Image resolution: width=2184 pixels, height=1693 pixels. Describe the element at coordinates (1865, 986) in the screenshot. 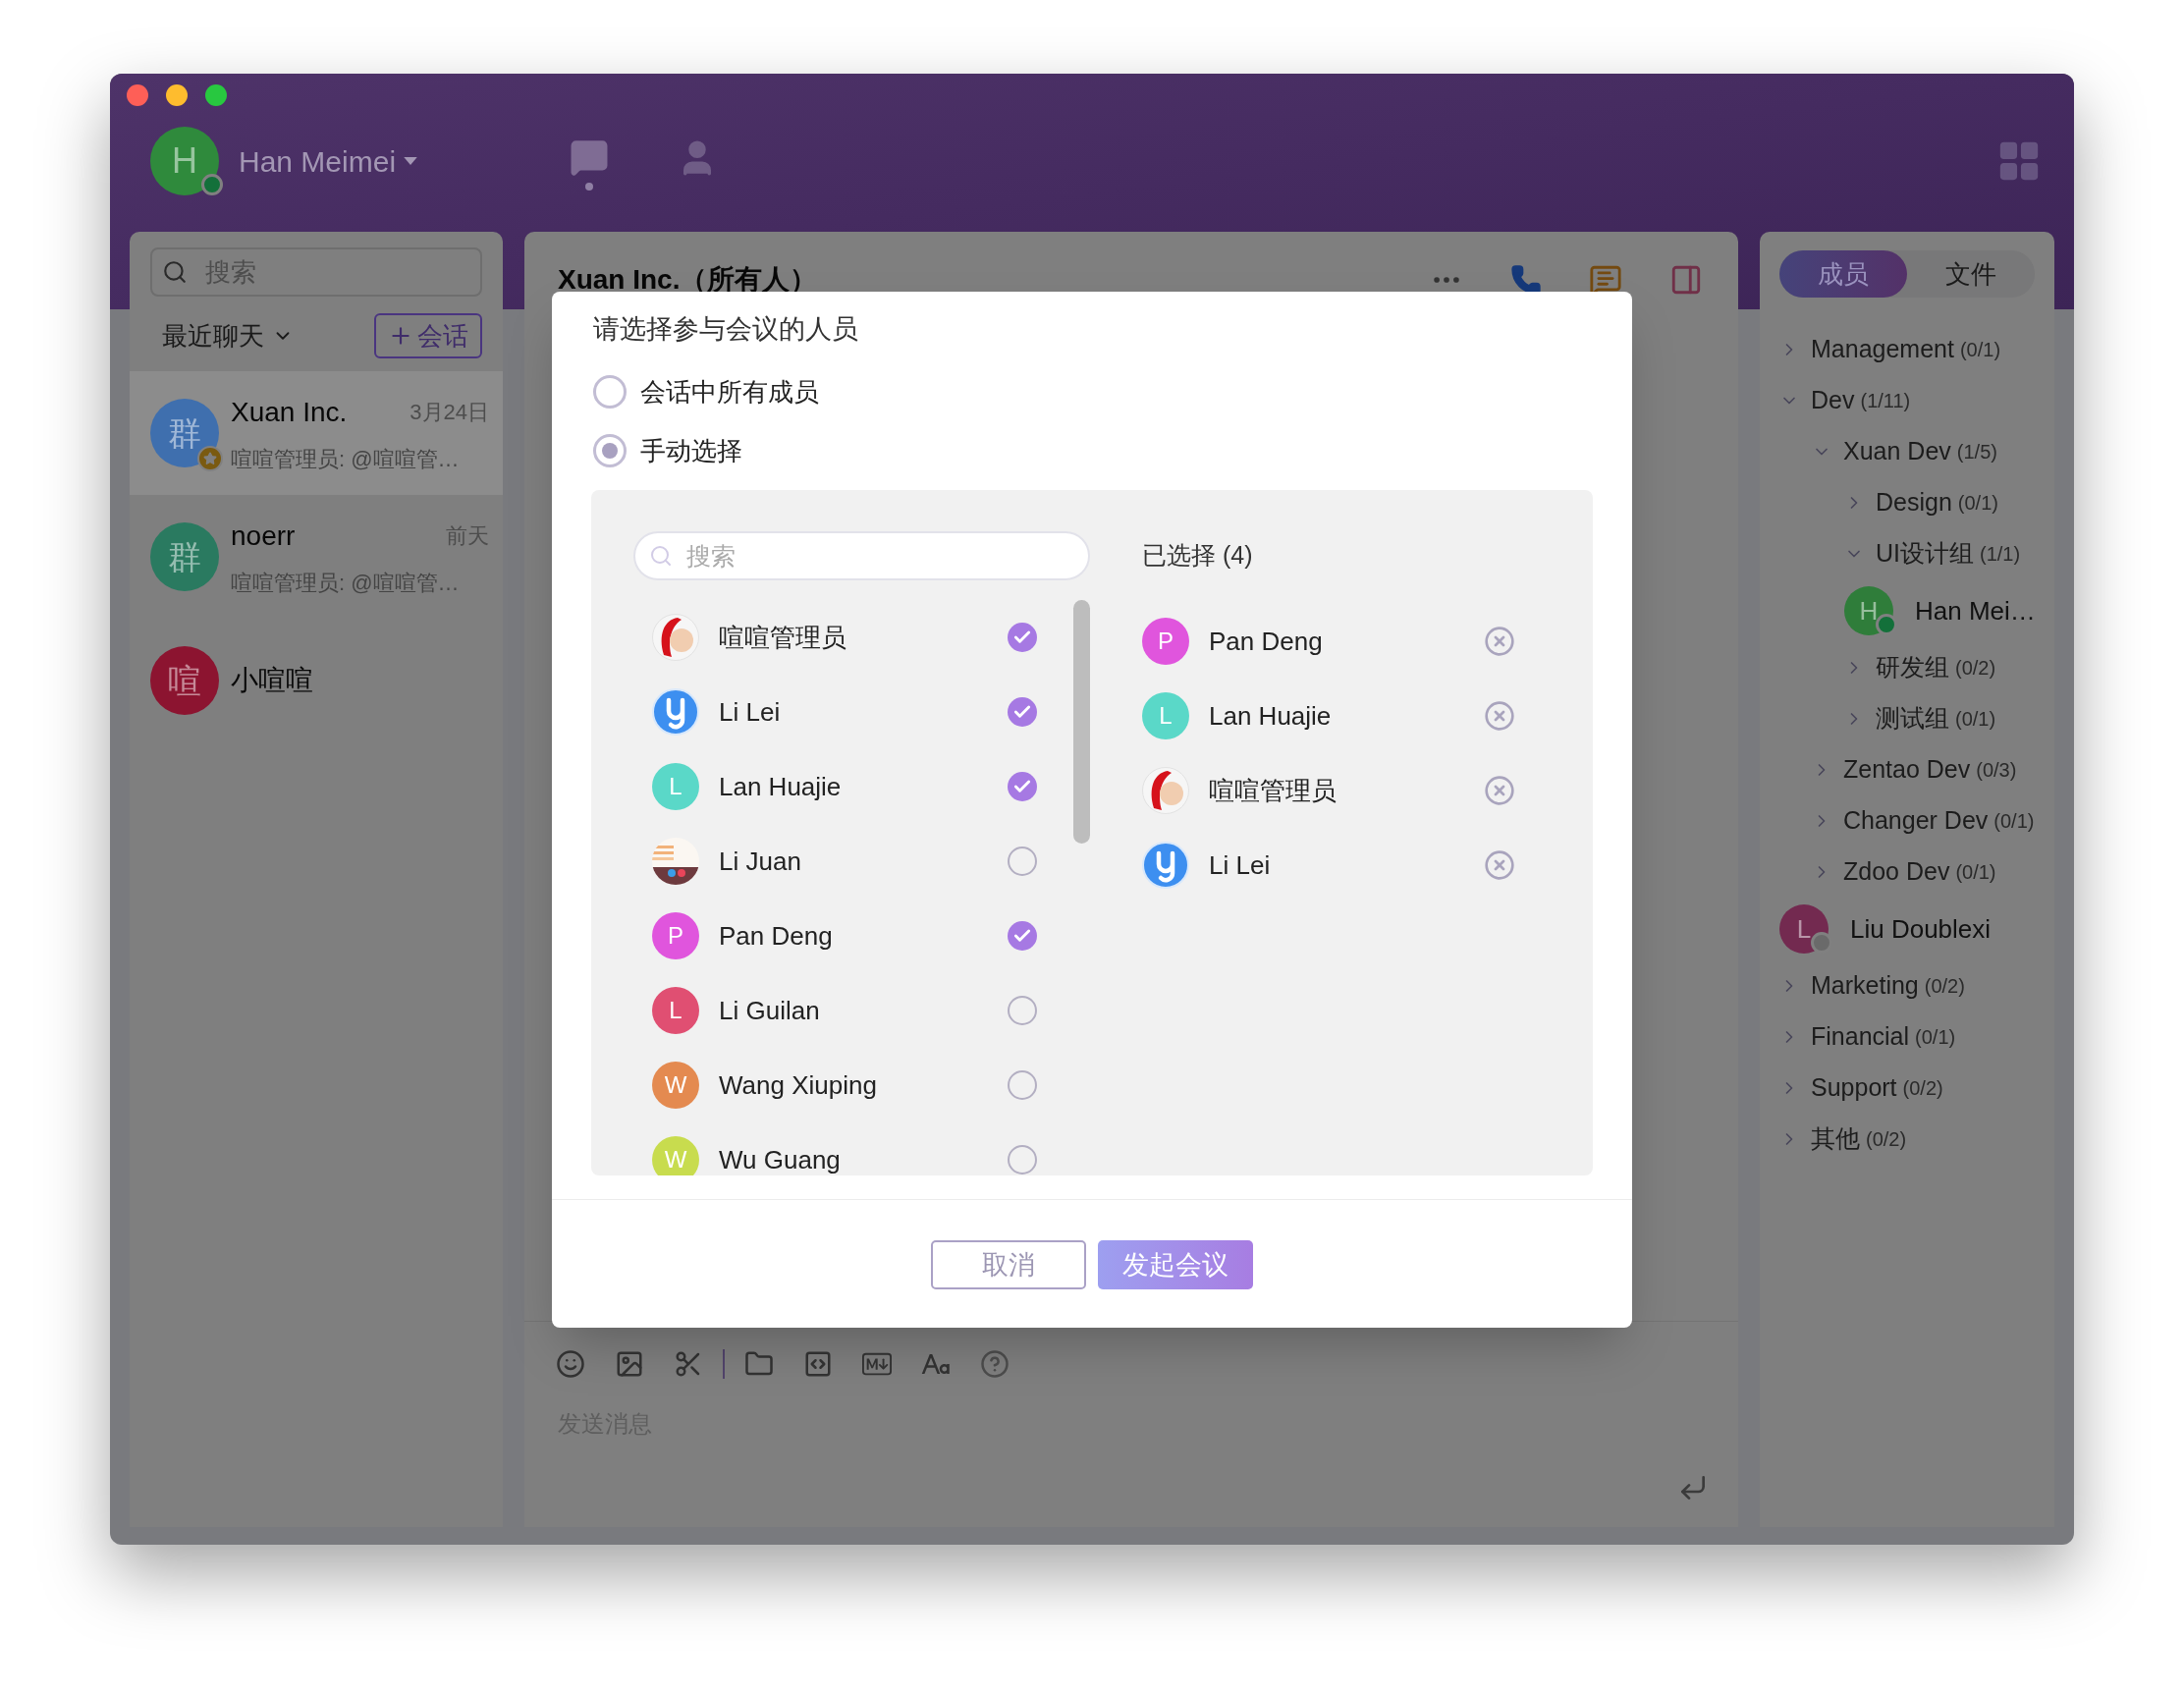

I see `group-name: Marketing` at that location.